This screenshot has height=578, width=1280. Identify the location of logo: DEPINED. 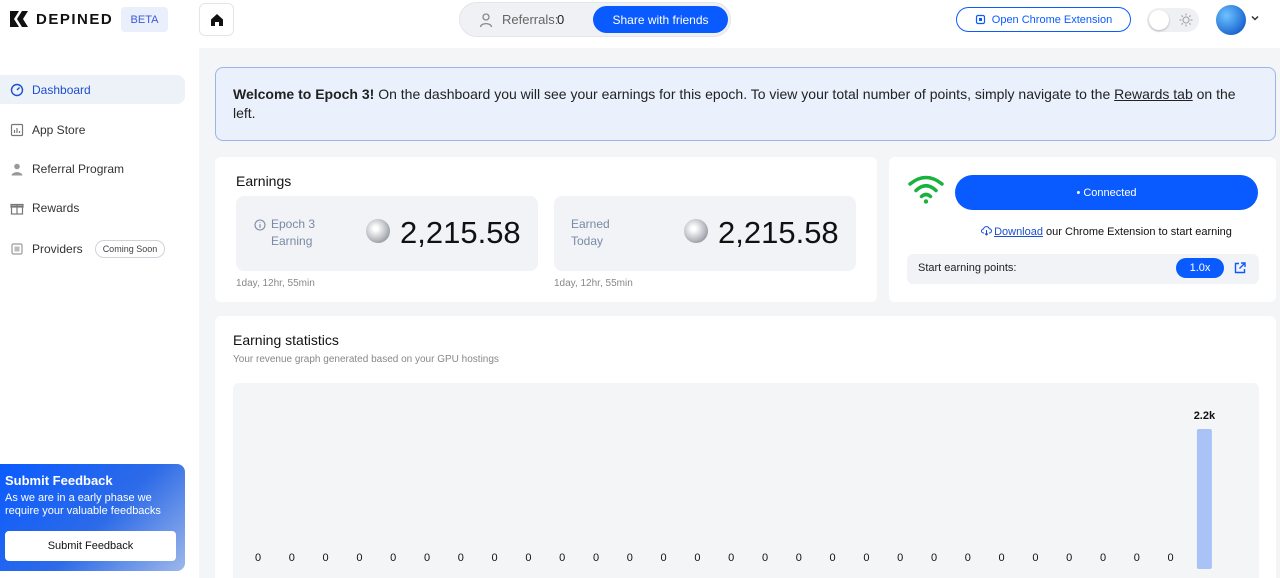
(60, 19).